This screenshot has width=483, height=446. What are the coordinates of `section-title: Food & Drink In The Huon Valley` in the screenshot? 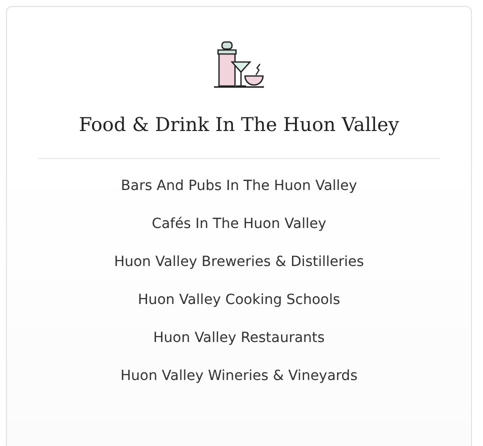 It's located at (239, 125).